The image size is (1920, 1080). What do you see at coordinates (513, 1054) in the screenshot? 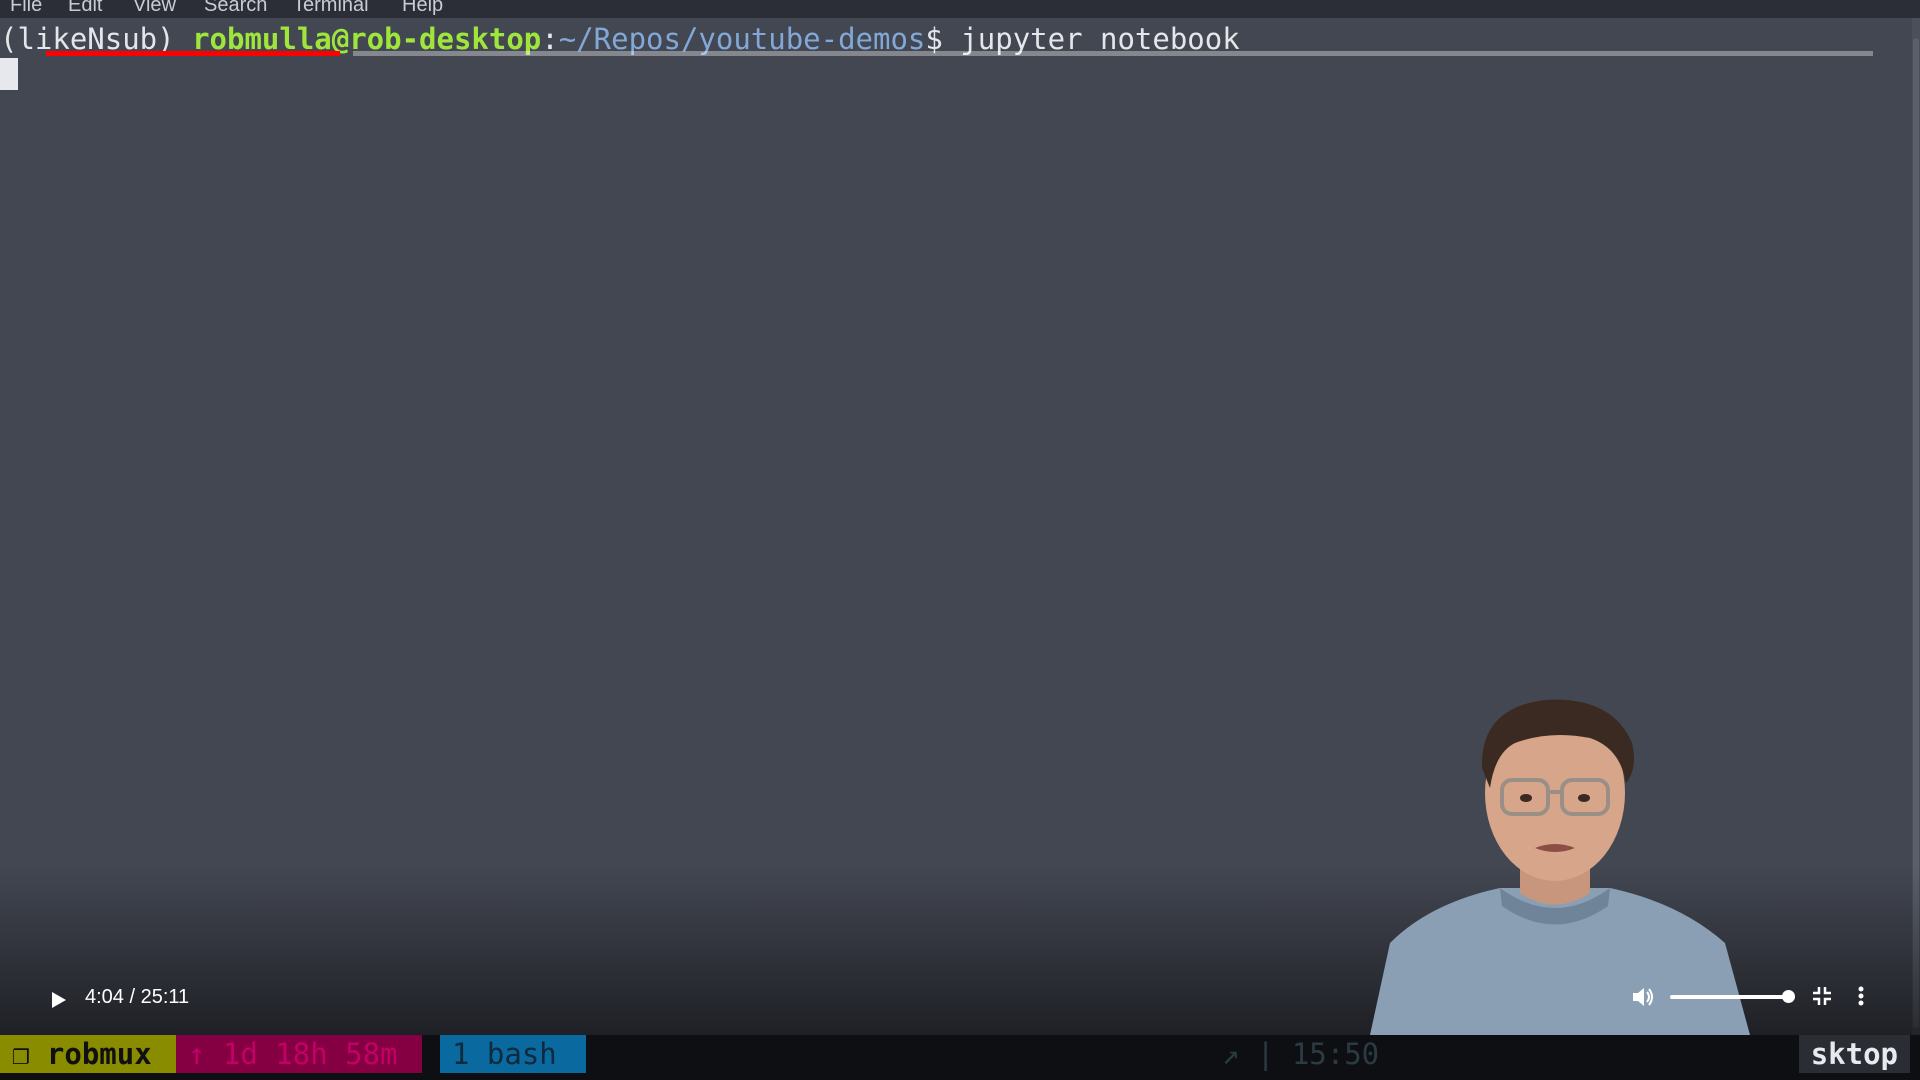
I see `tmux-window: 1 bash` at bounding box center [513, 1054].